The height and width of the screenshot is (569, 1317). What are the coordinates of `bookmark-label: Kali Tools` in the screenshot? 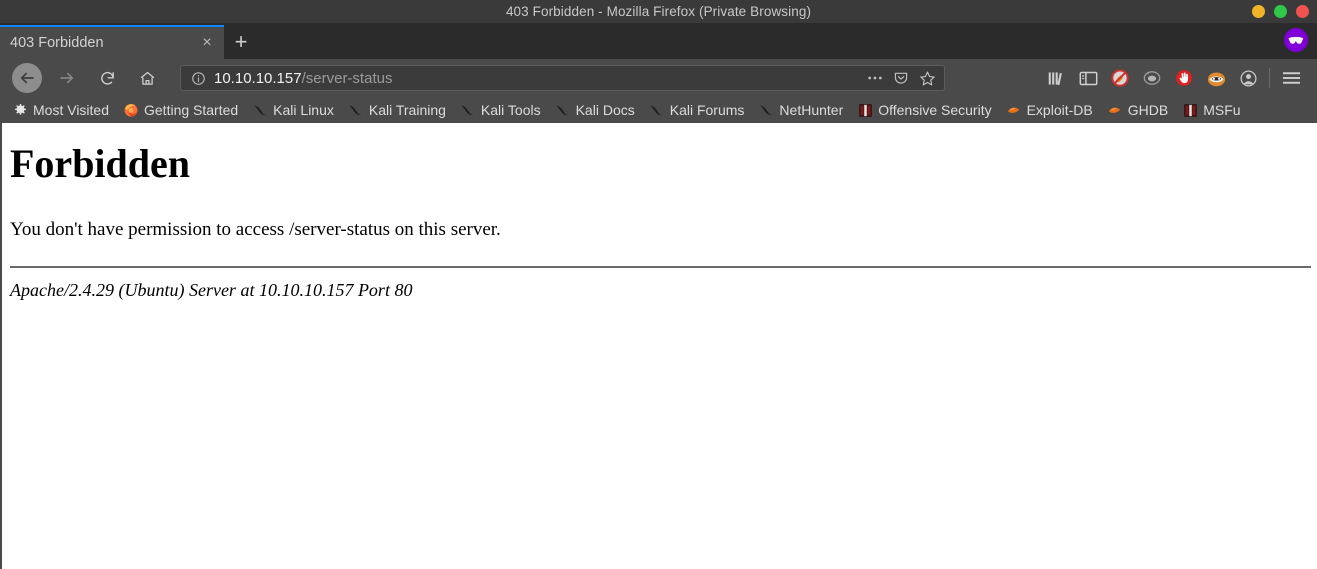 It's located at (510, 110).